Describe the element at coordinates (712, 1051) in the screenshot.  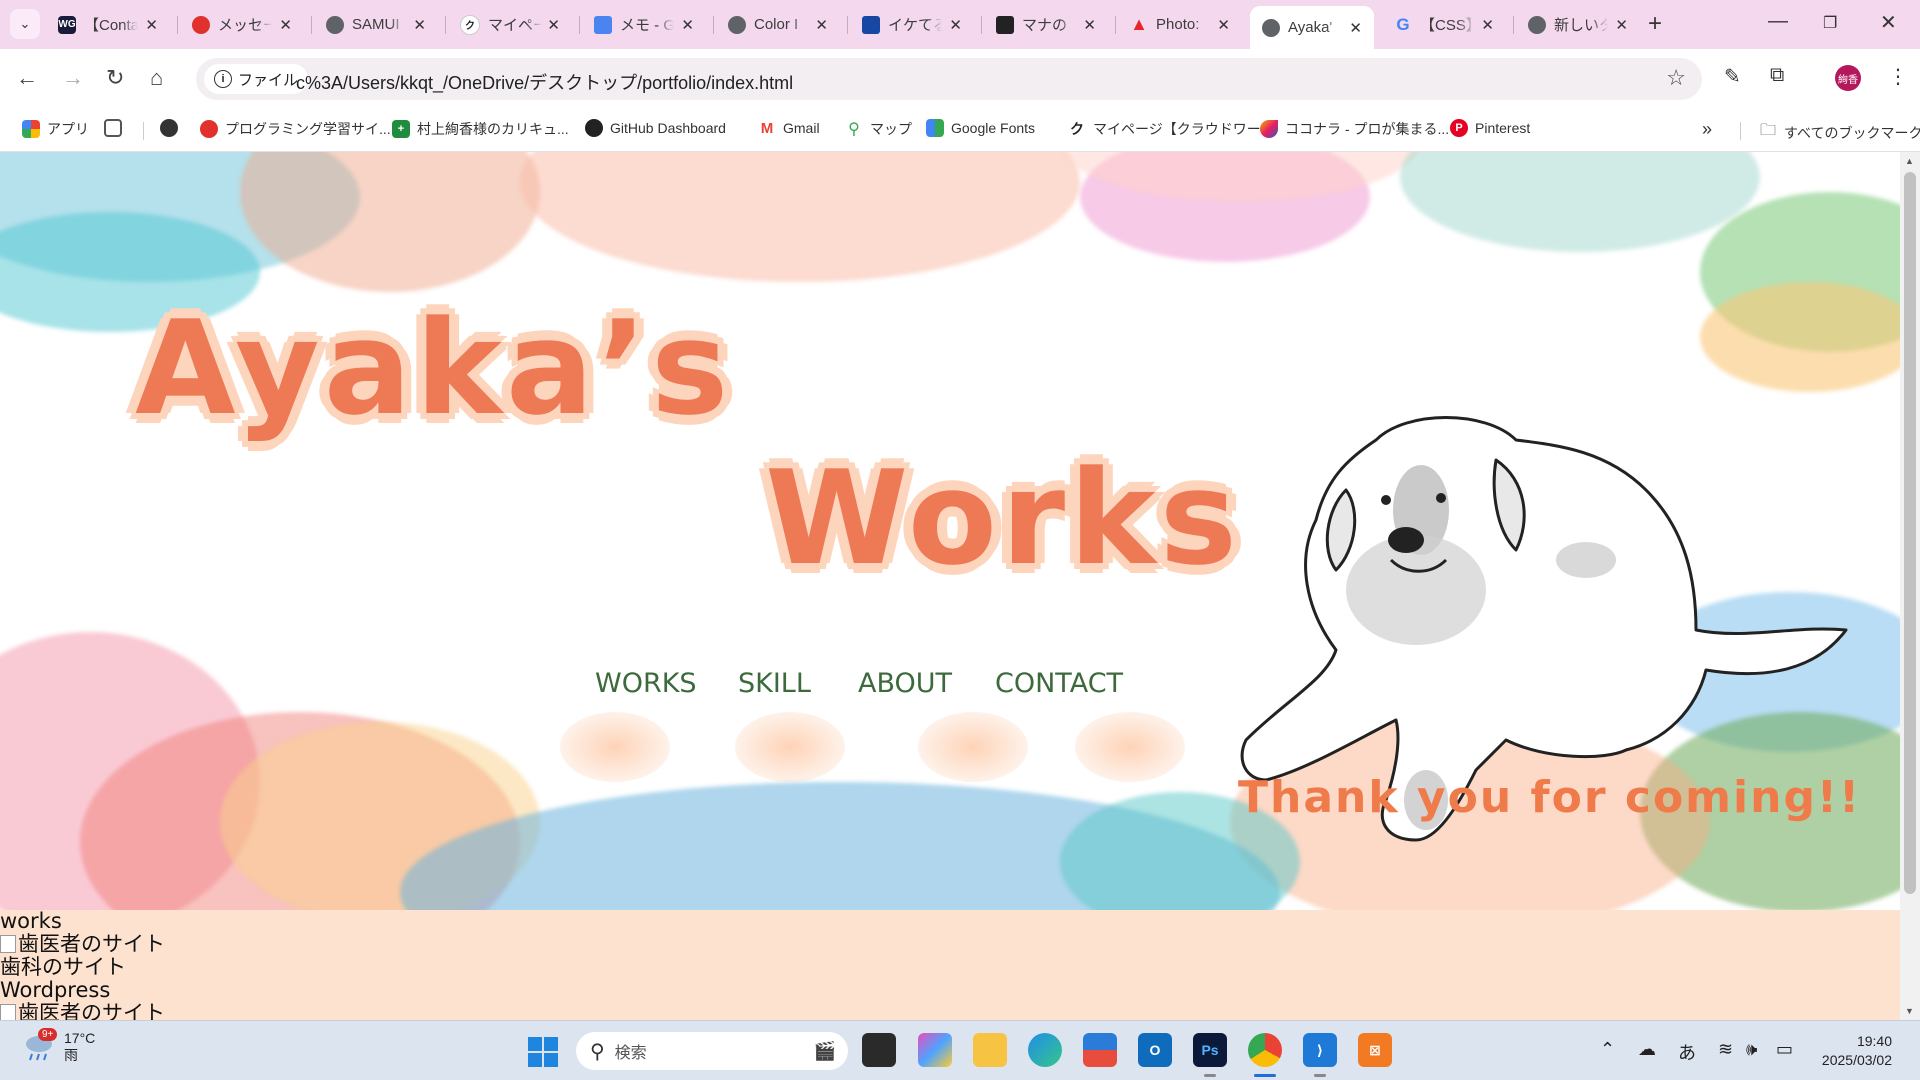
I see `taskbar-search: ⚲ 検索 🎬` at that location.